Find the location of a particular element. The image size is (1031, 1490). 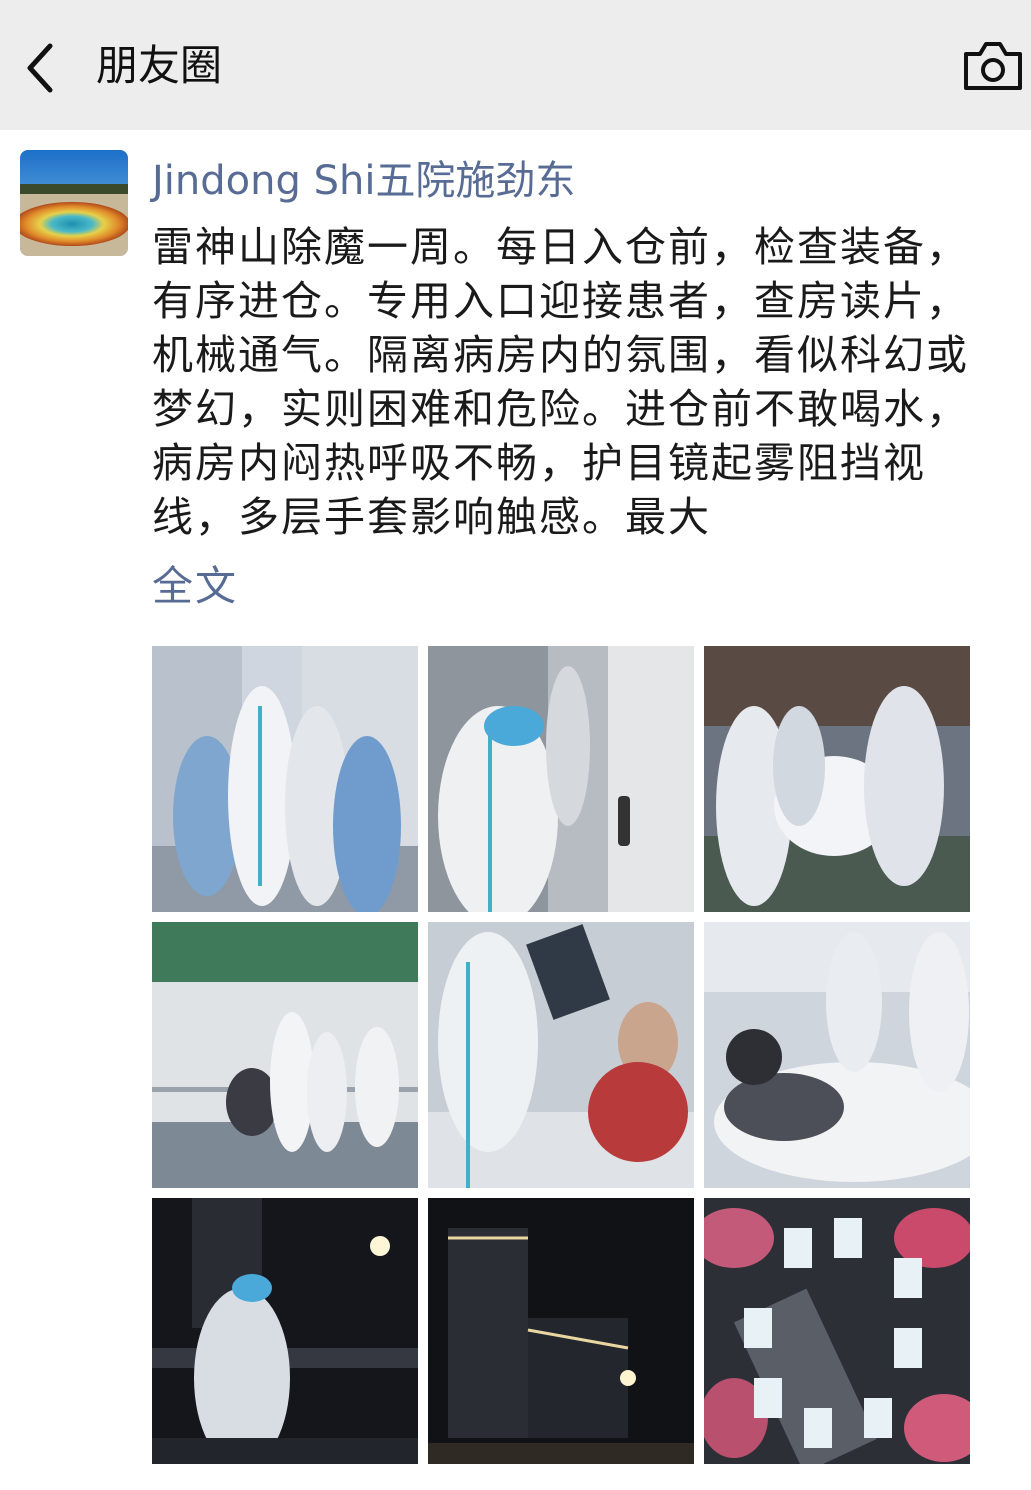

expand-full-text-link: 全文 is located at coordinates (195, 586).